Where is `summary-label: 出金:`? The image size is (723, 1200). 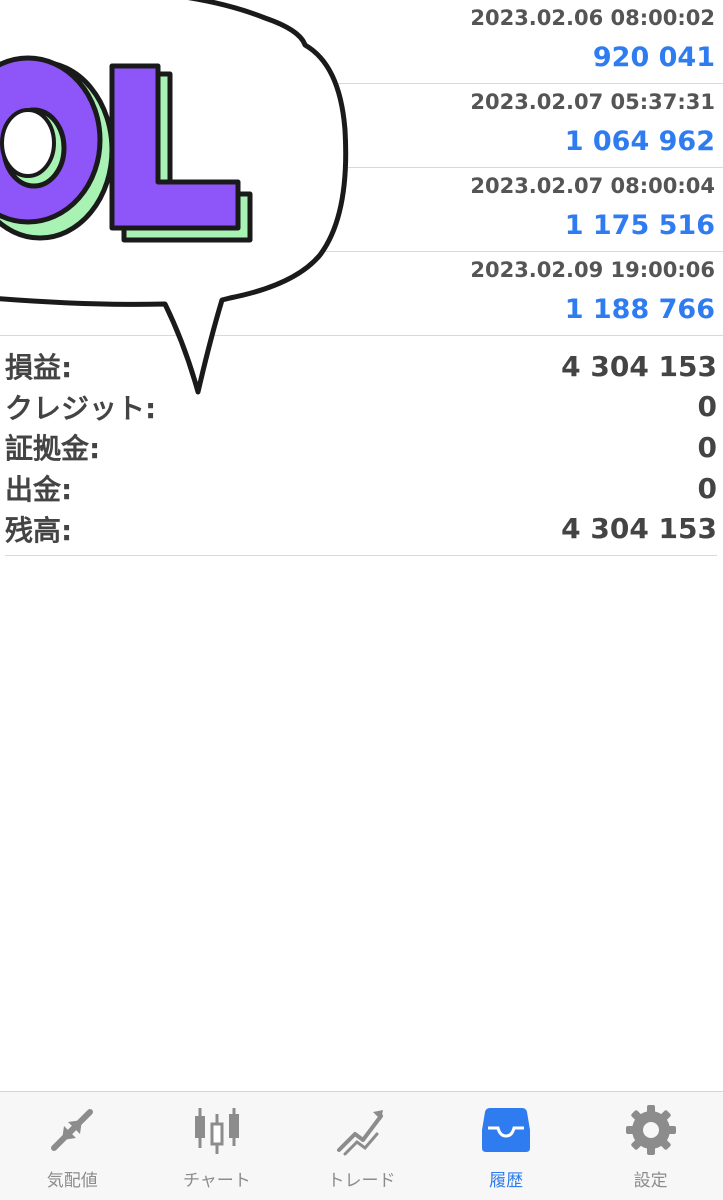
summary-label: 出金: is located at coordinates (39, 490).